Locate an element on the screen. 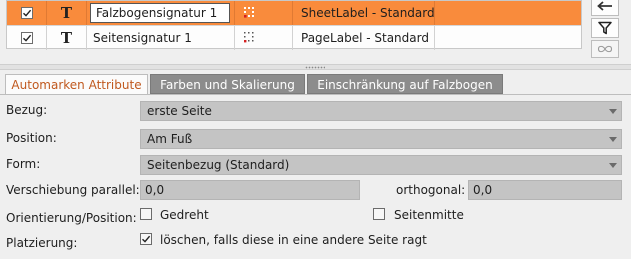  label-cell: SheetLabel - Standard is located at coordinates (364, 13).